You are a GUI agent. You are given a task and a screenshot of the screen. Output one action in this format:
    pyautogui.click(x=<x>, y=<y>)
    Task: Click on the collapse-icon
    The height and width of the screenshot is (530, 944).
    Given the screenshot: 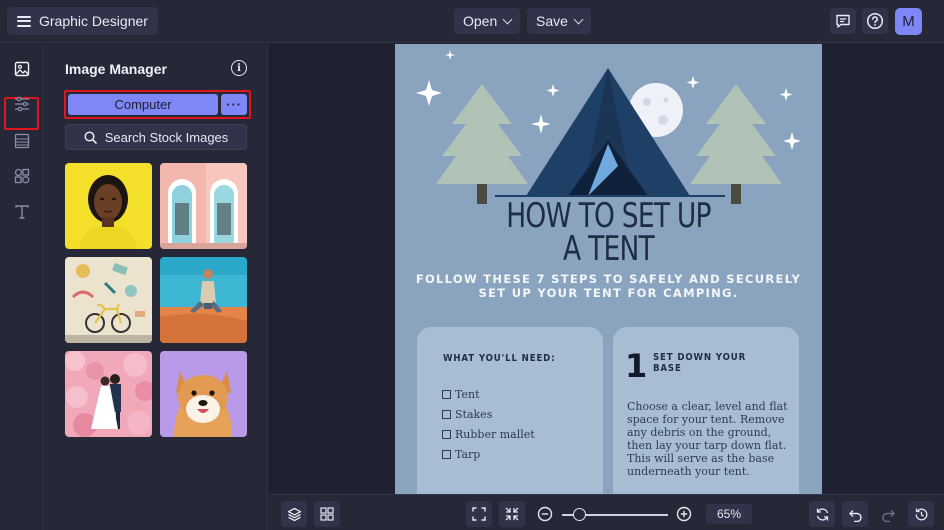 What is the action you would take?
    pyautogui.click(x=512, y=514)
    